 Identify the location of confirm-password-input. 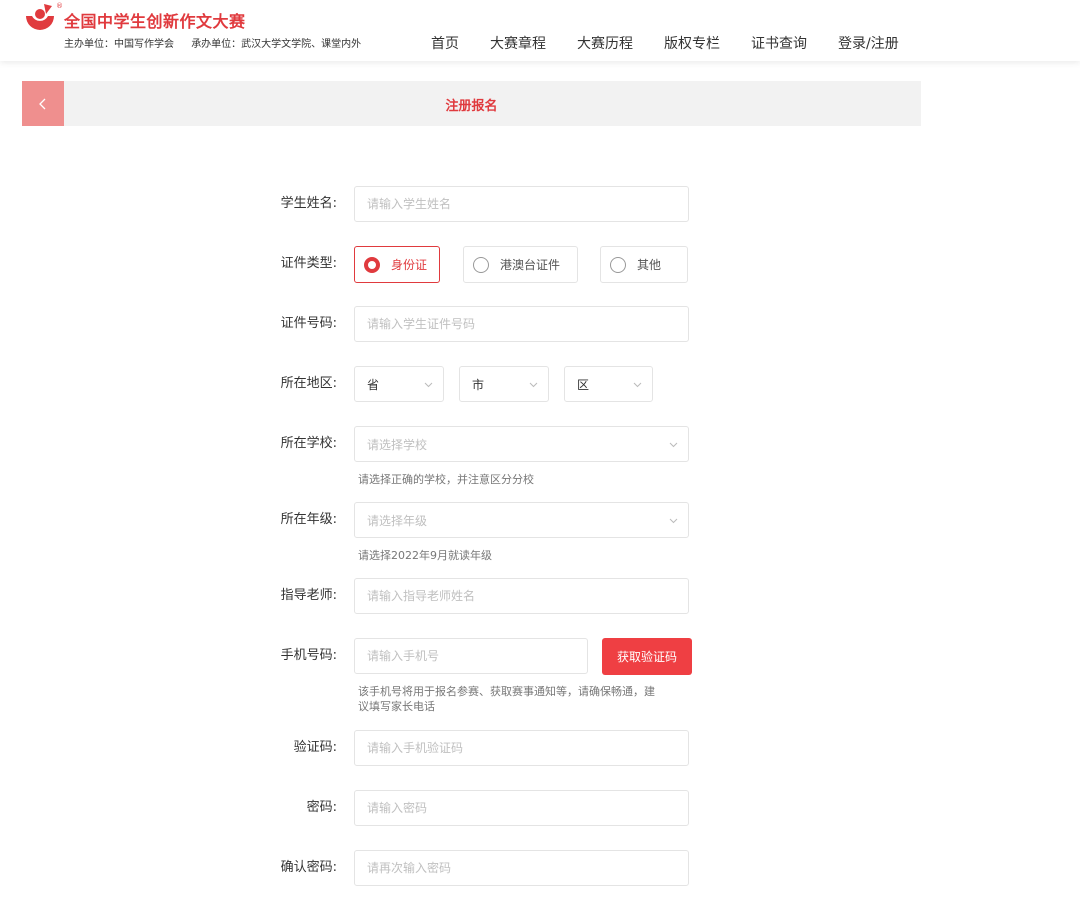
(521, 868).